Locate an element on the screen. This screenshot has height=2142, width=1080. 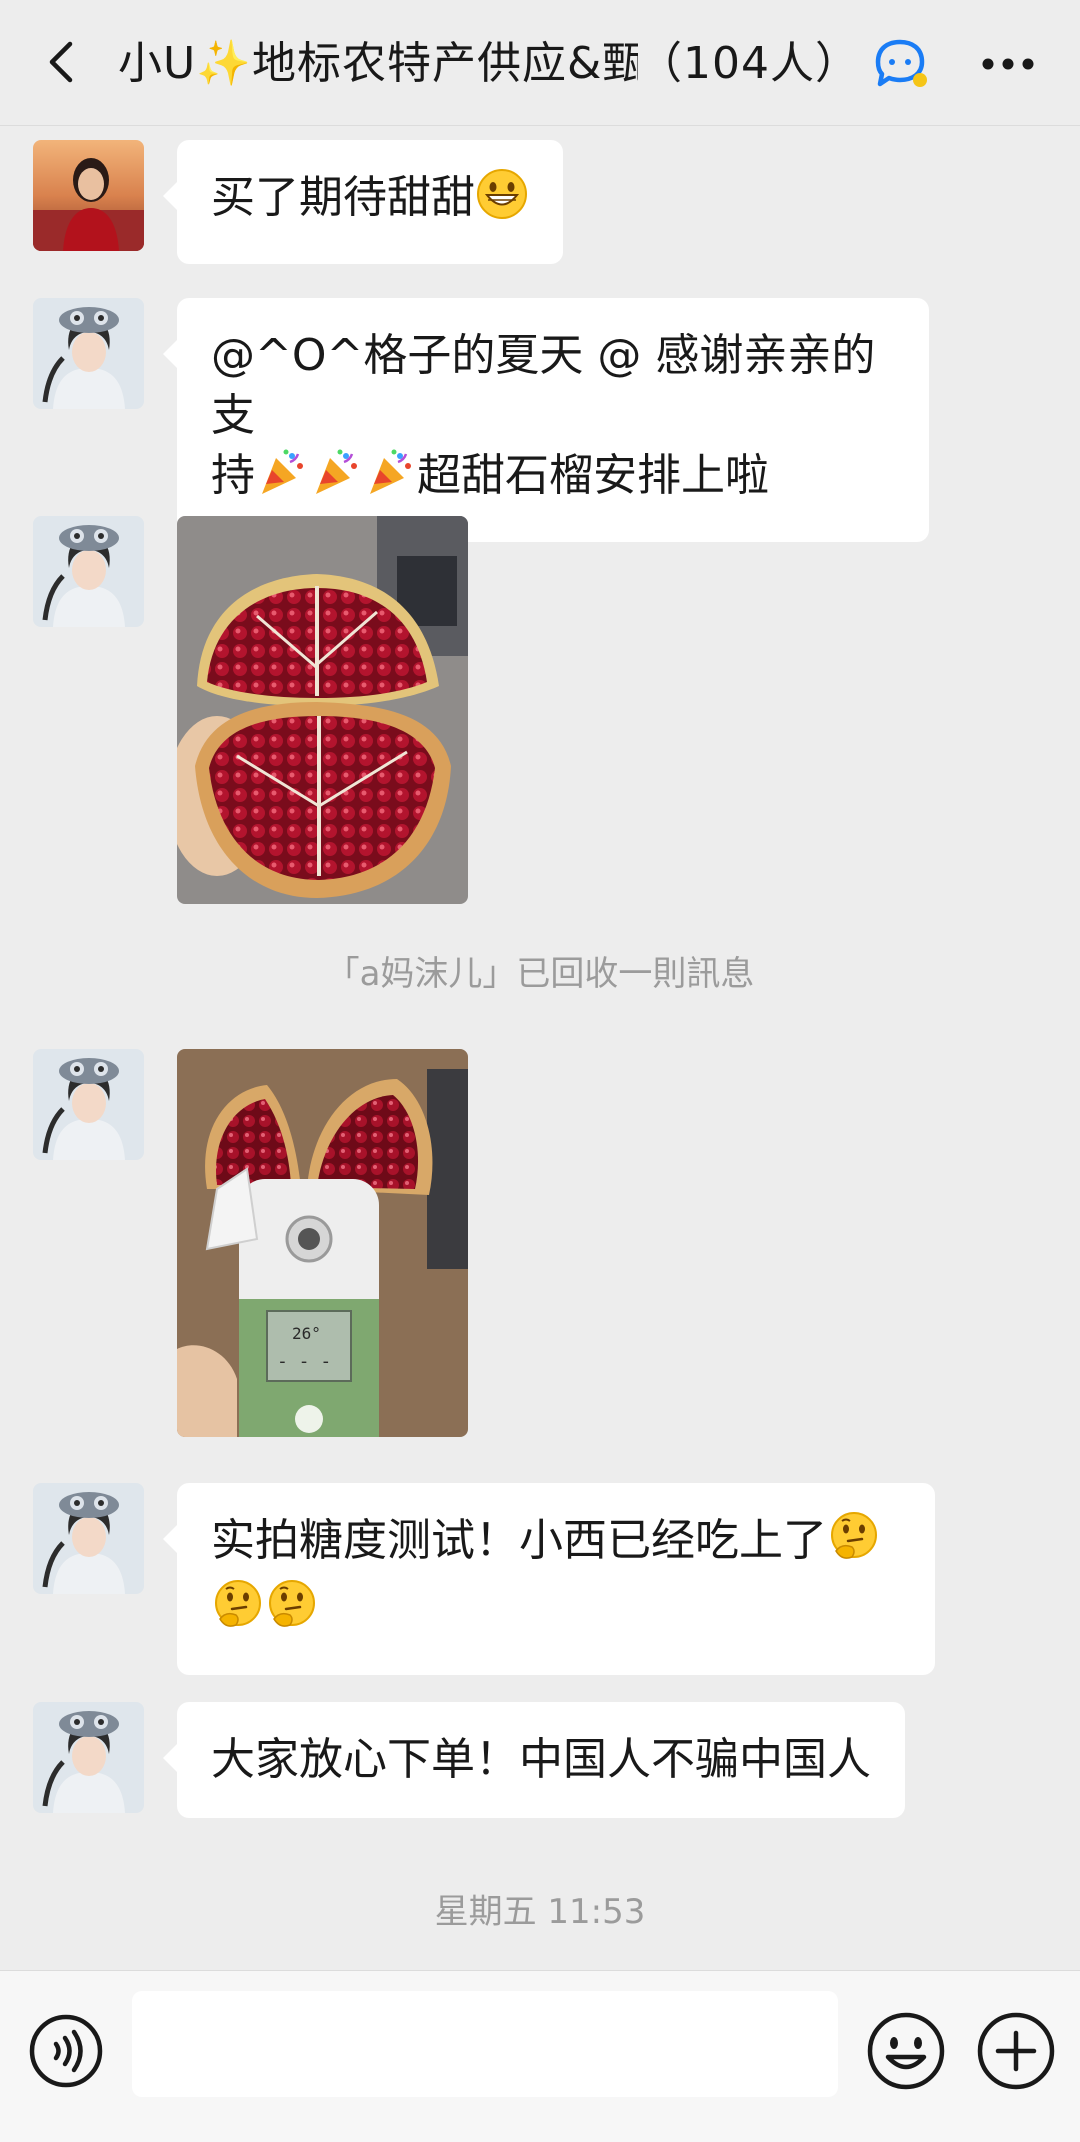
message-text: 大家放心下单！中国人不骗中国人 is located at coordinates (541, 1759).